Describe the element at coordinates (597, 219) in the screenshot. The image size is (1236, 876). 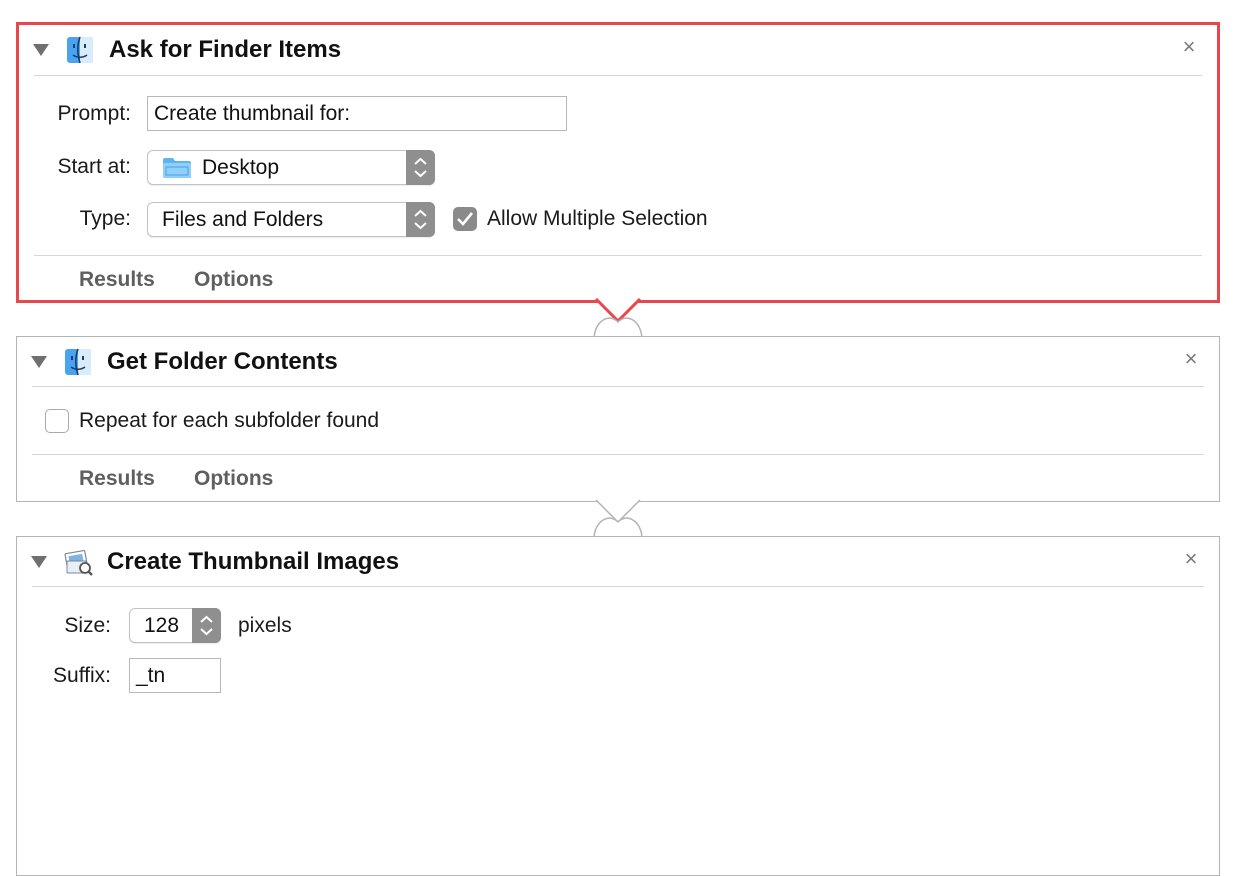
I see `allow-multiple-label: Allow Multiple Selection` at that location.